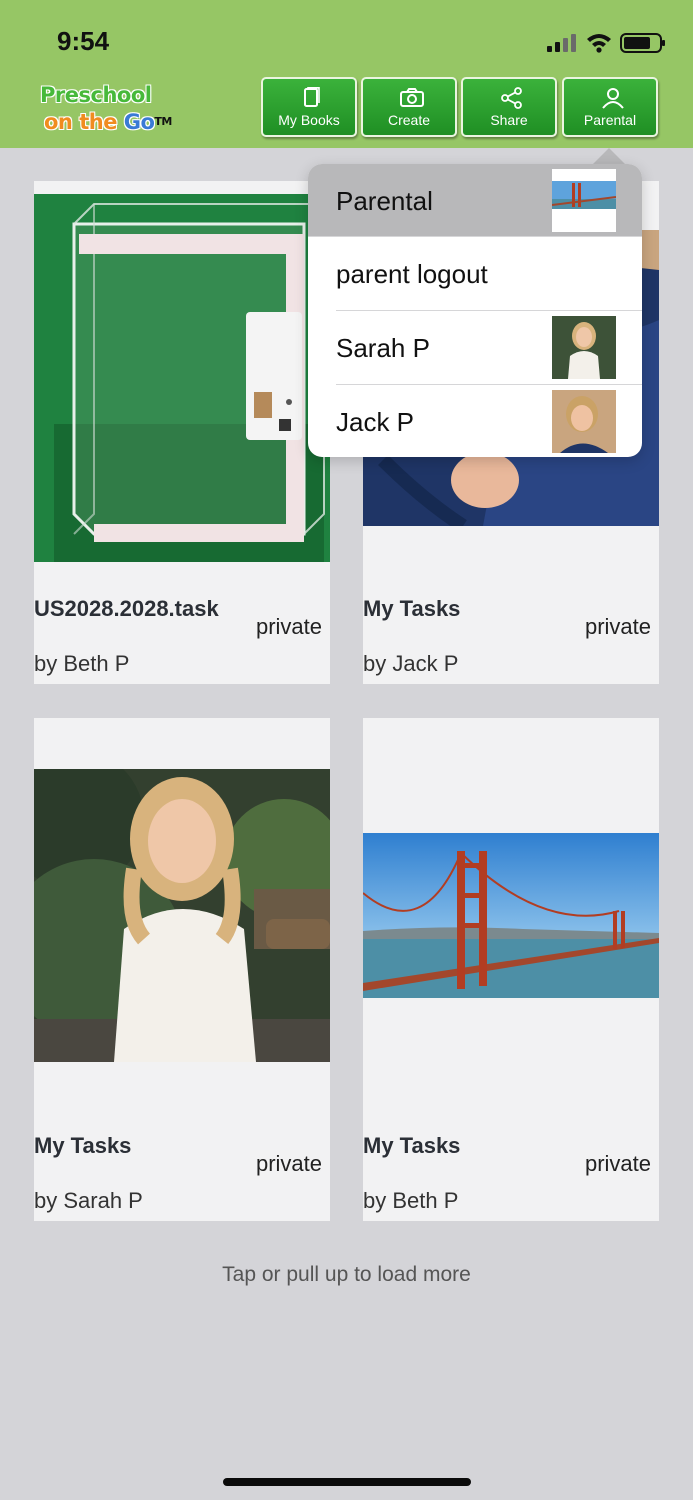  What do you see at coordinates (584, 347) in the screenshot?
I see `avatar-sarah` at bounding box center [584, 347].